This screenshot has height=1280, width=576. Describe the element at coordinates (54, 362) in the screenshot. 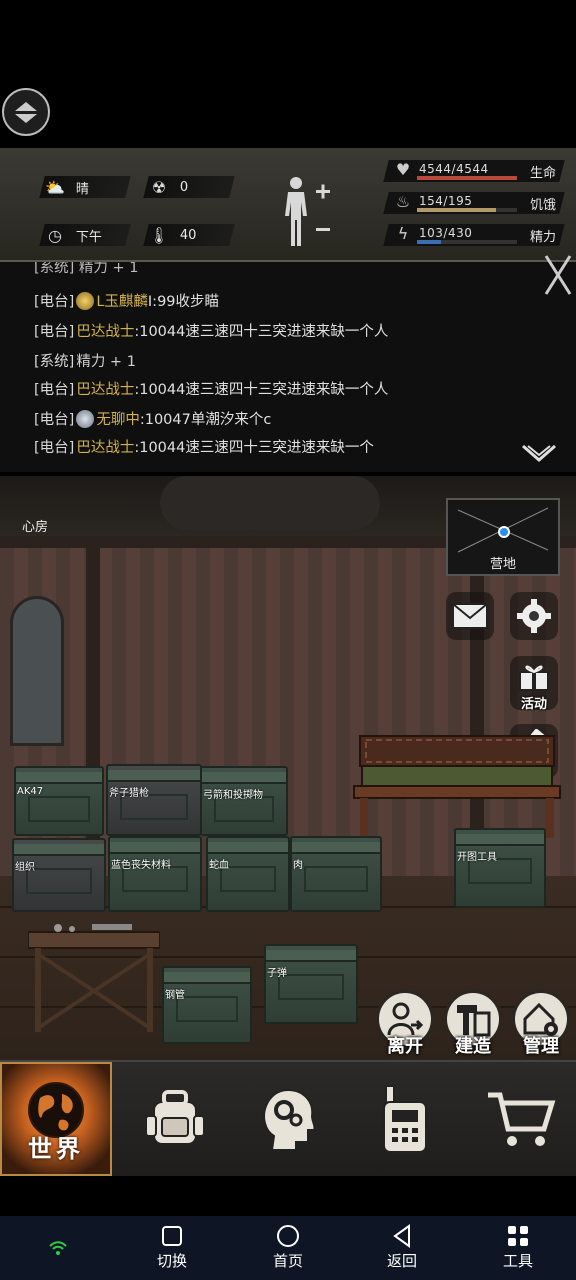

I see `chat-channel: [系统]` at that location.